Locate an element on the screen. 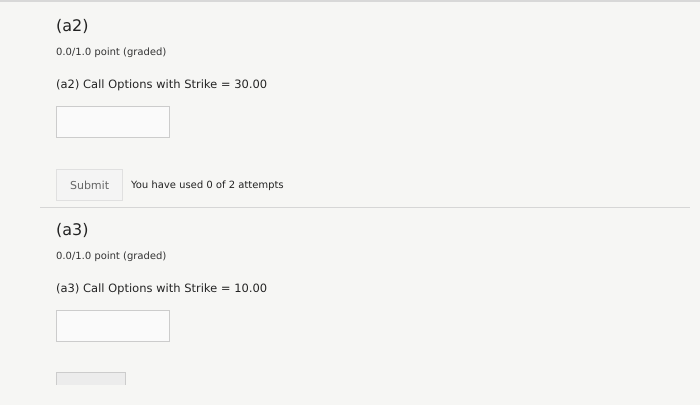 This screenshot has height=405, width=700. problem-title: (a3) is located at coordinates (73, 229).